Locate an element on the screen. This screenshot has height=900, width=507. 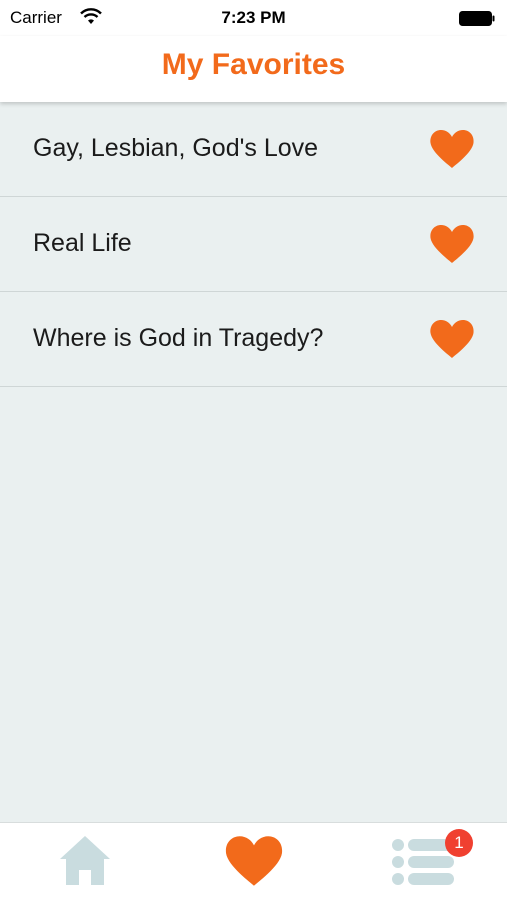
tab-favorites is located at coordinates (253, 861).